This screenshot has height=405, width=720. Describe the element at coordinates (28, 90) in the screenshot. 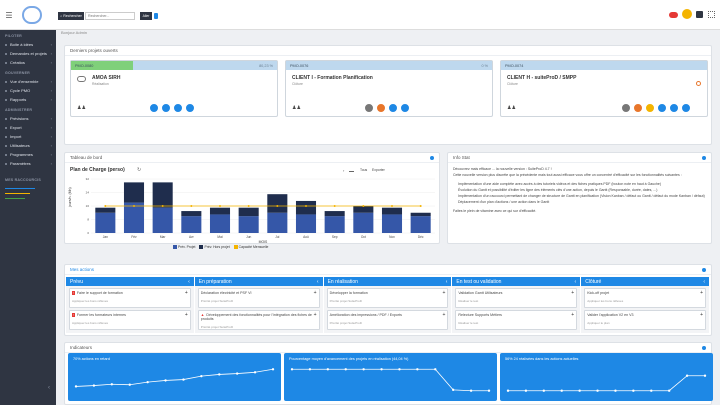

I see `sidebar-item: Cycle PMO ›` at that location.